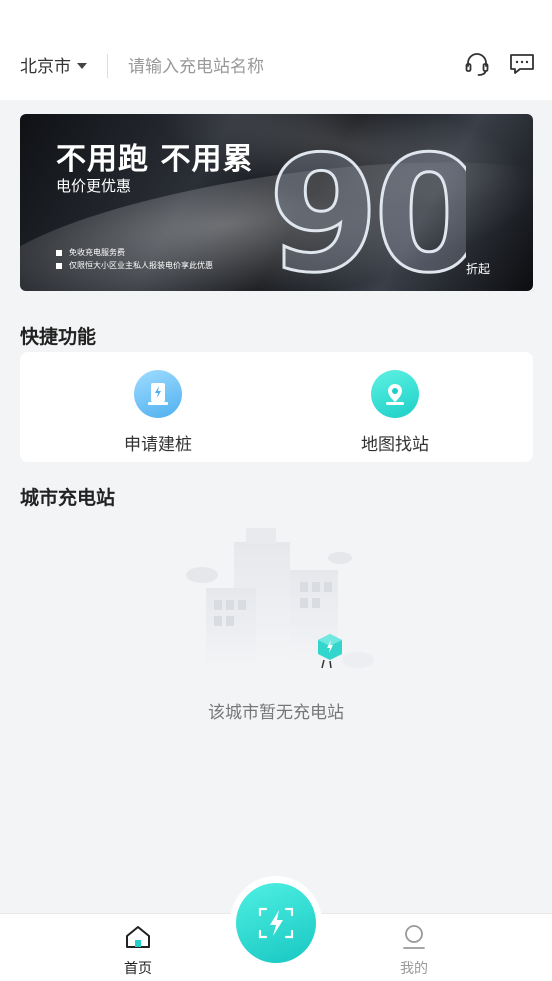 The height and width of the screenshot is (981, 552). I want to click on map-find-station-button: 地图找站, so click(395, 412).